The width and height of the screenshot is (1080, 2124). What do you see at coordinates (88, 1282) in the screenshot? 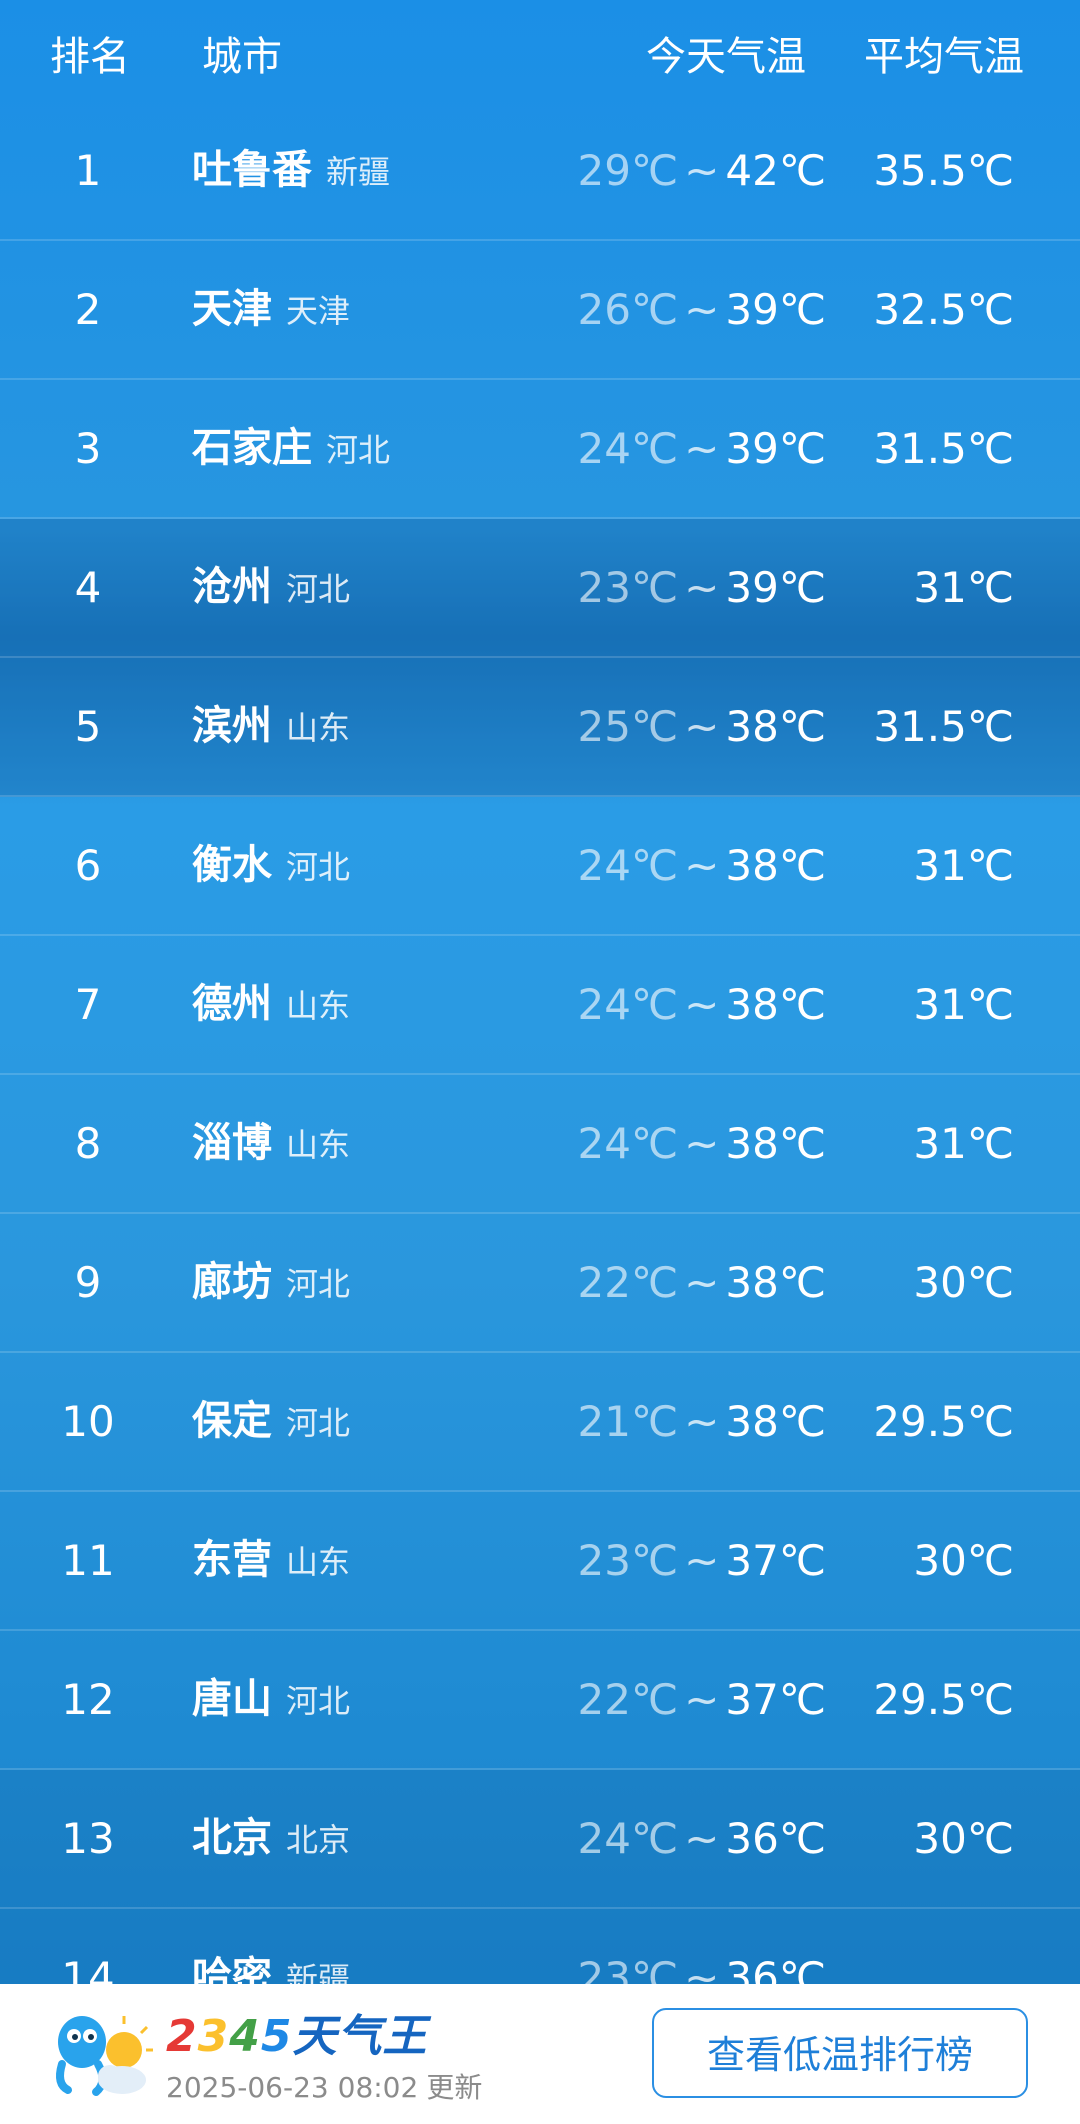
I see `rank-number: 9` at bounding box center [88, 1282].